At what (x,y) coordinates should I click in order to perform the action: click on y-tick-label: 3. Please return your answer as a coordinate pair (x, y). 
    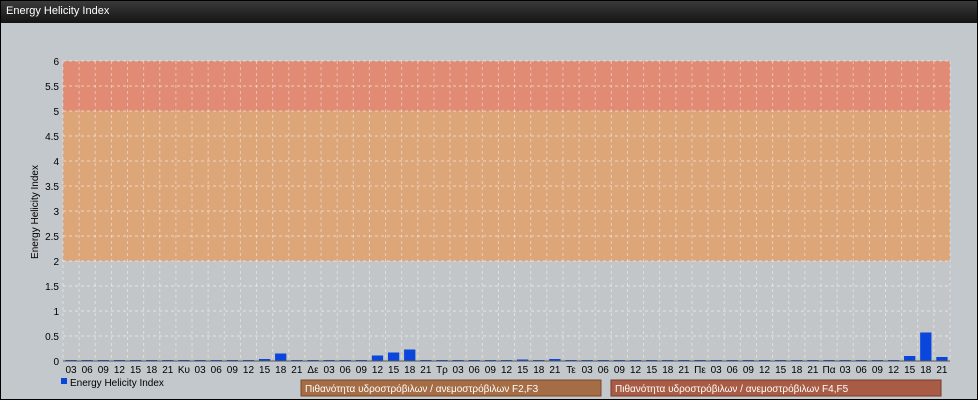
    Looking at the image, I should click on (56, 212).